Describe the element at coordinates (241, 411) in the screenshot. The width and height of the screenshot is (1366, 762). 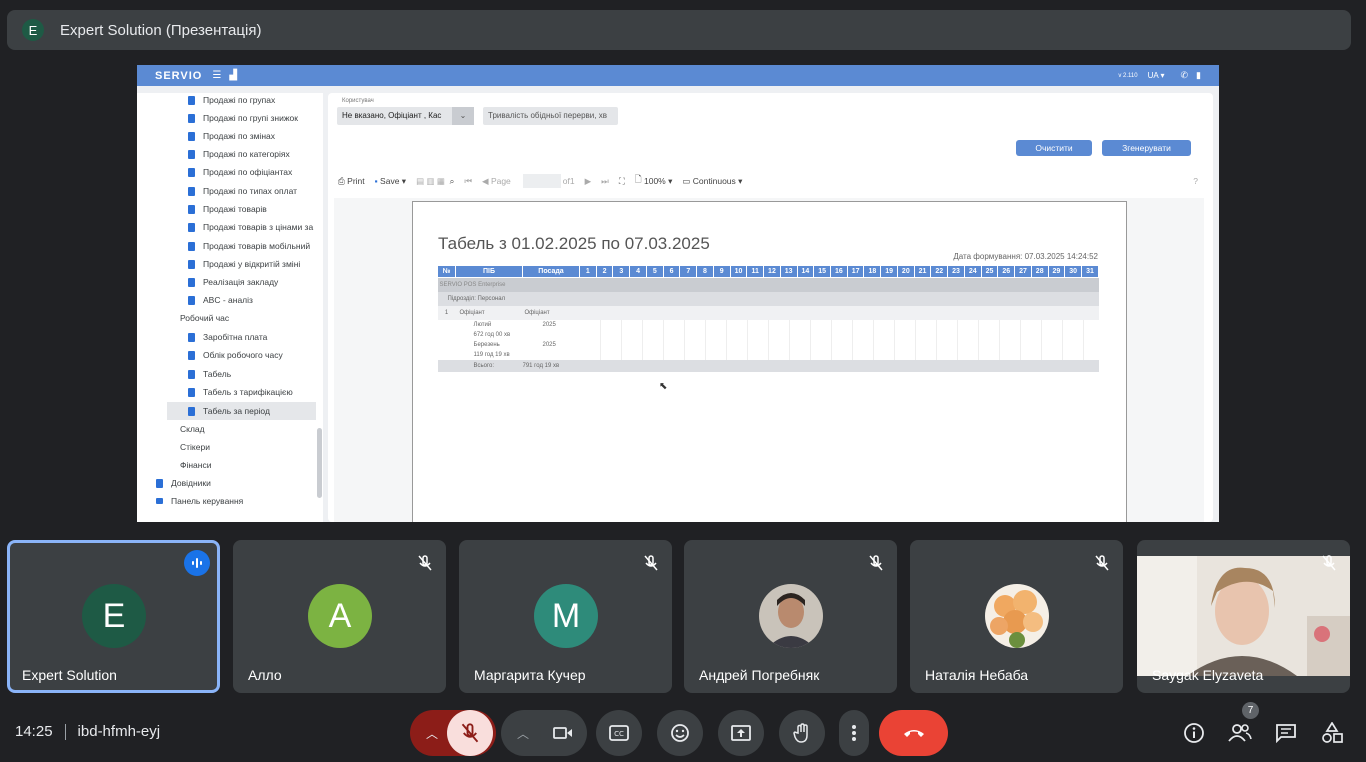
I see `sidebar-item-active: Табель за період` at that location.